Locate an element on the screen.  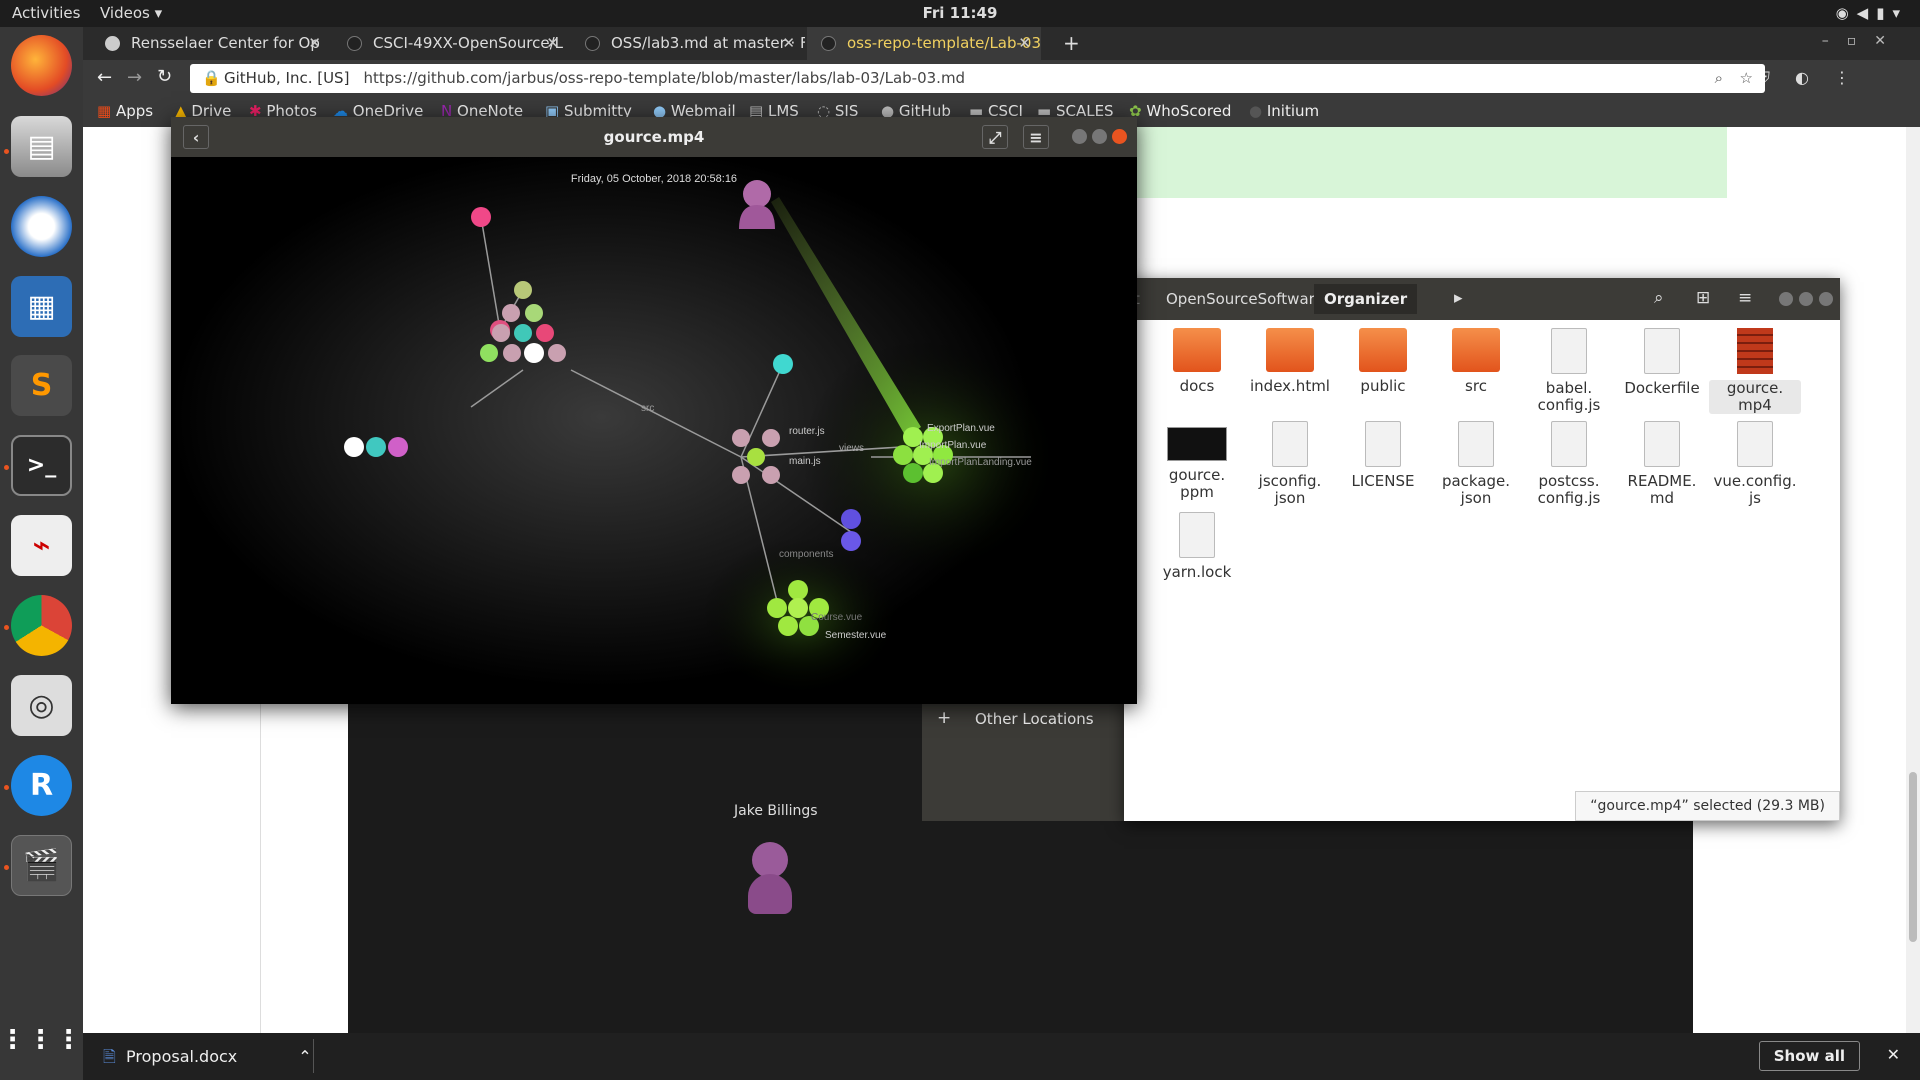
folder-icon is located at coordinates (1383, 350).